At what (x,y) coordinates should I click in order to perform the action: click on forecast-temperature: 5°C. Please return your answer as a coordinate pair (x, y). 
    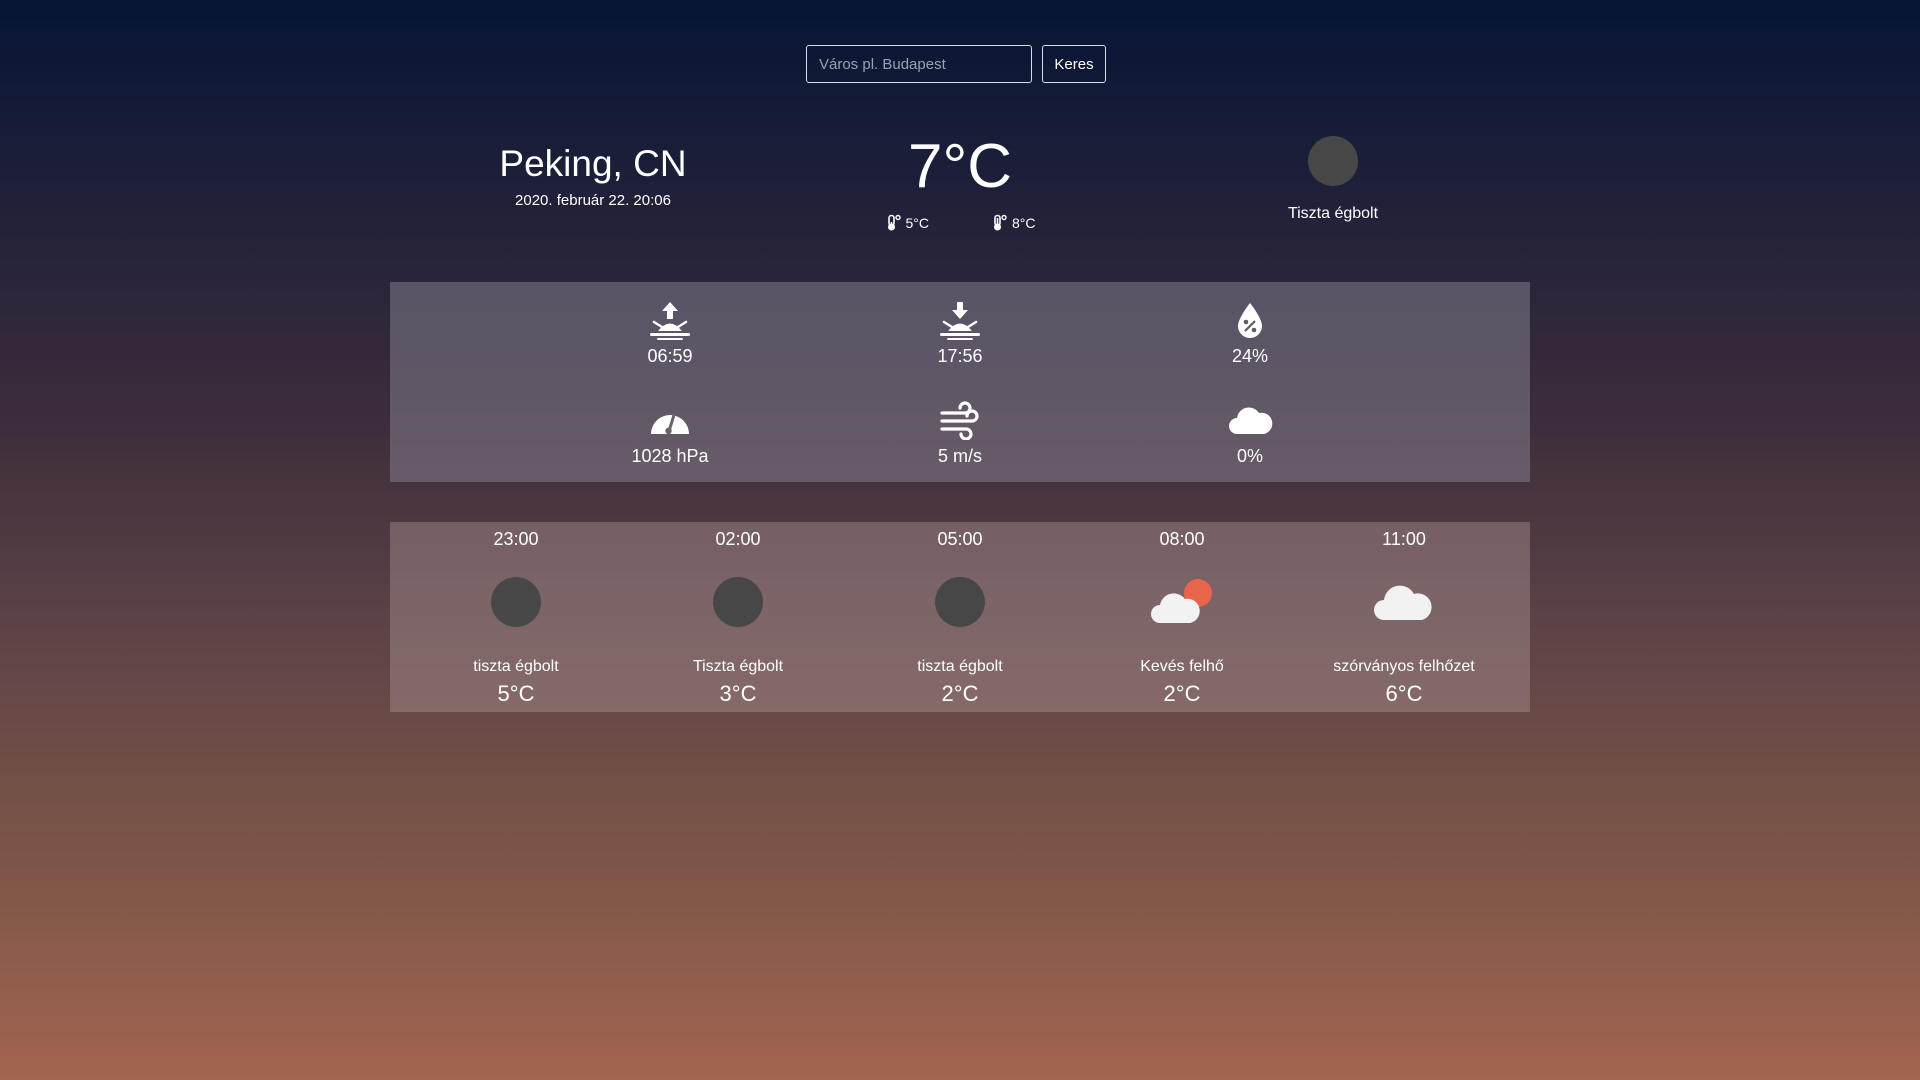
    Looking at the image, I should click on (516, 693).